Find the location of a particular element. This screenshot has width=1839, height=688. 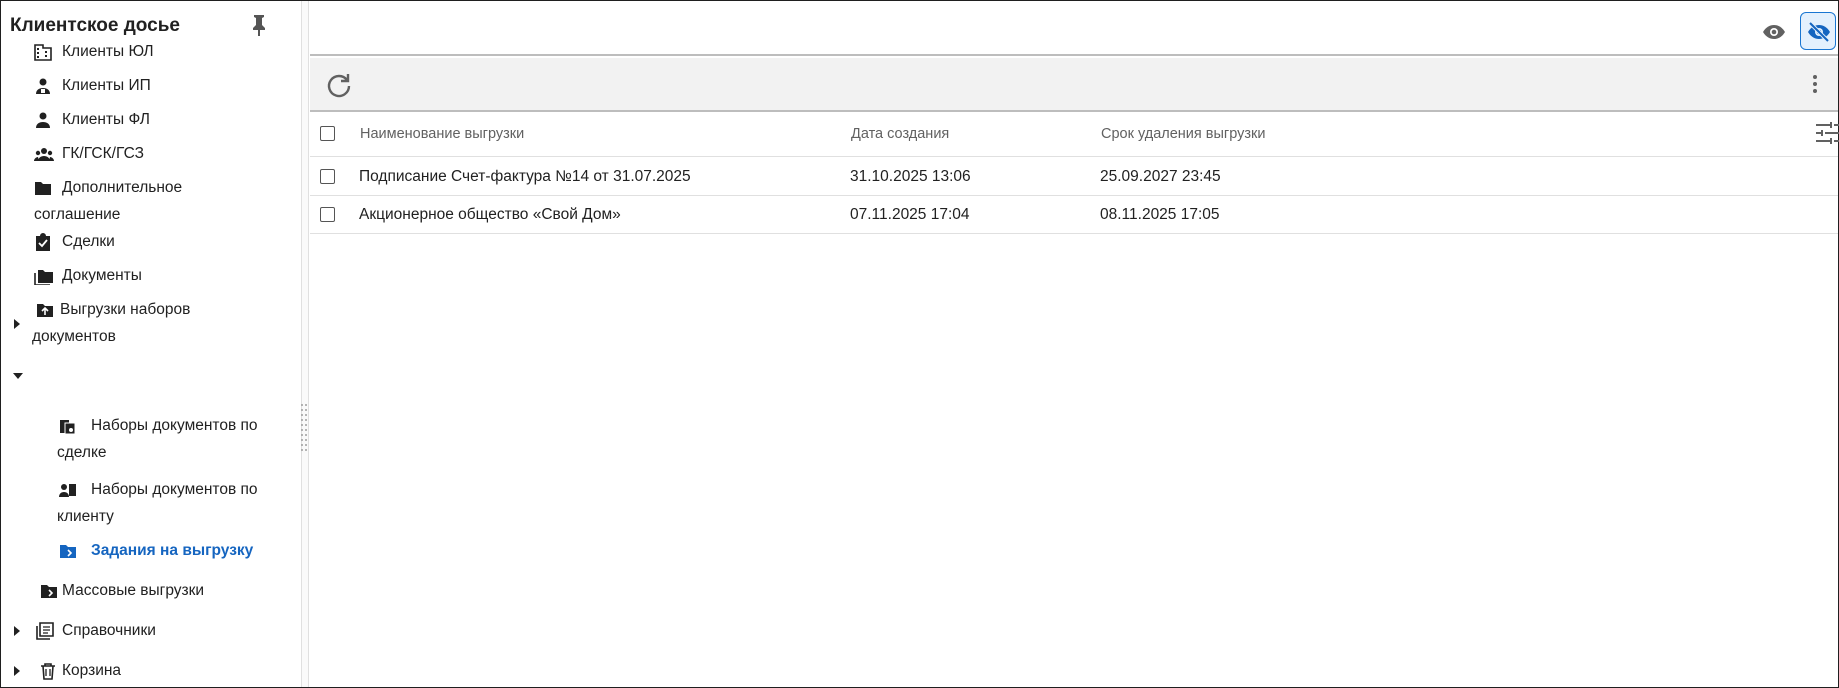

sidebar-item-clients-fl: Клиенты ФЛ is located at coordinates (144, 120).